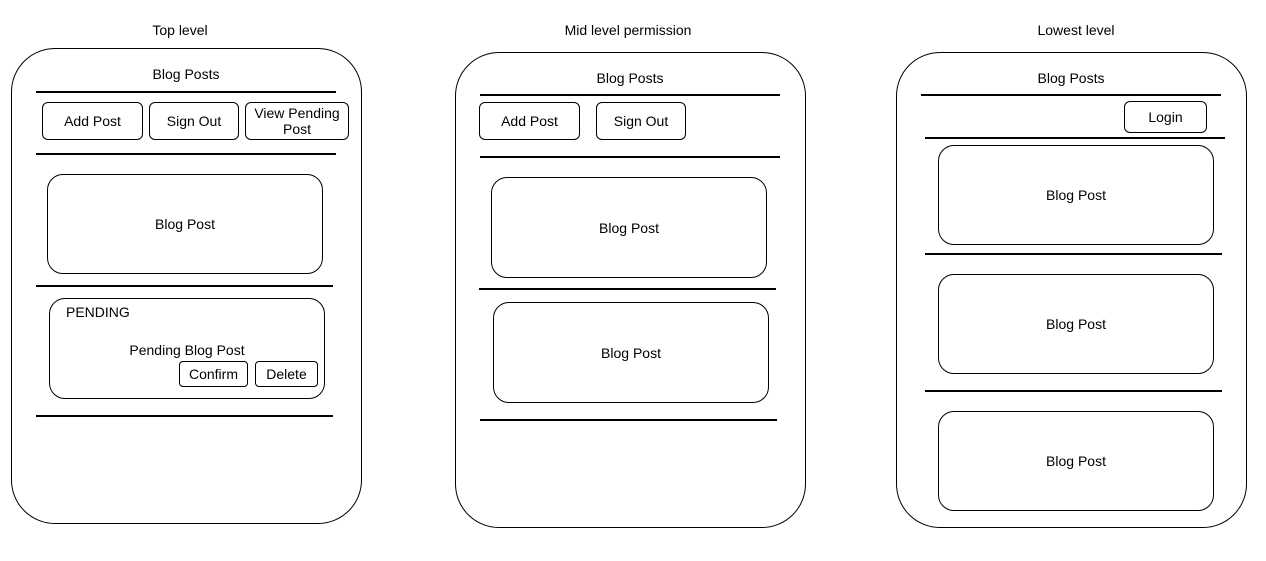 Image resolution: width=1266 pixels, height=561 pixels. What do you see at coordinates (187, 350) in the screenshot?
I see `pending-post-title: Pending Blog Post` at bounding box center [187, 350].